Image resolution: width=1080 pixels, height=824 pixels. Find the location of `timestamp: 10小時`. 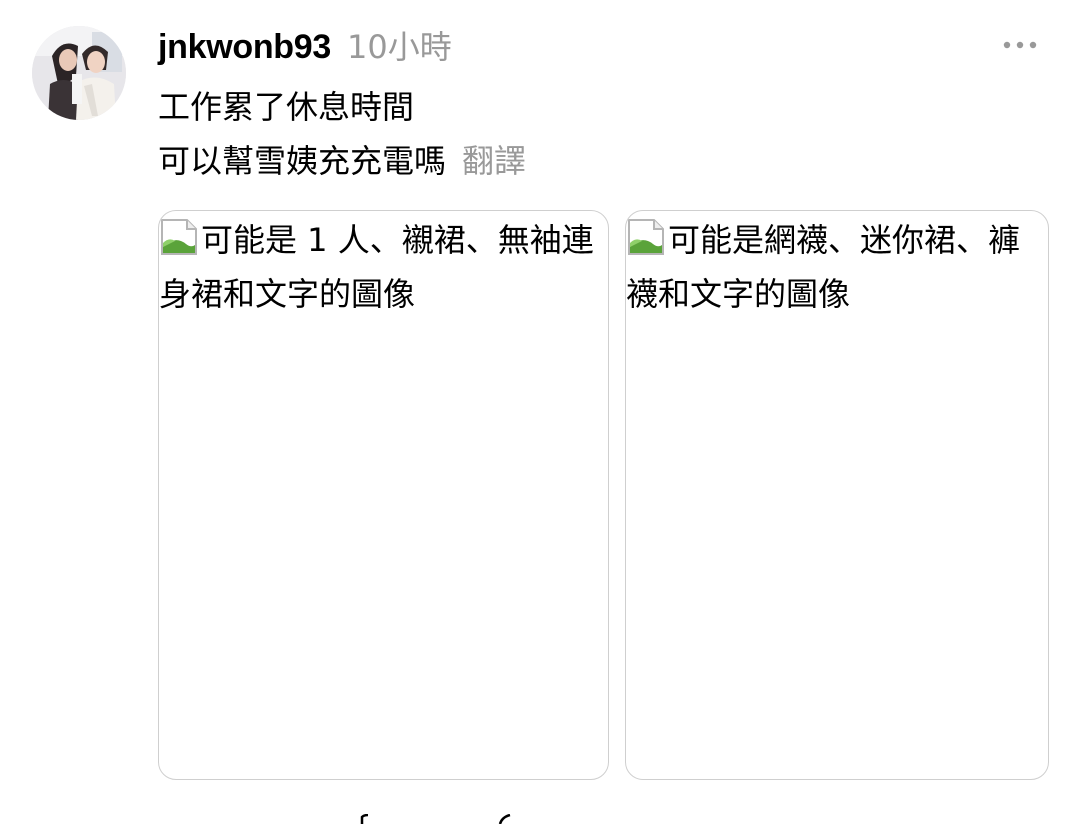

timestamp: 10小時 is located at coordinates (399, 45).